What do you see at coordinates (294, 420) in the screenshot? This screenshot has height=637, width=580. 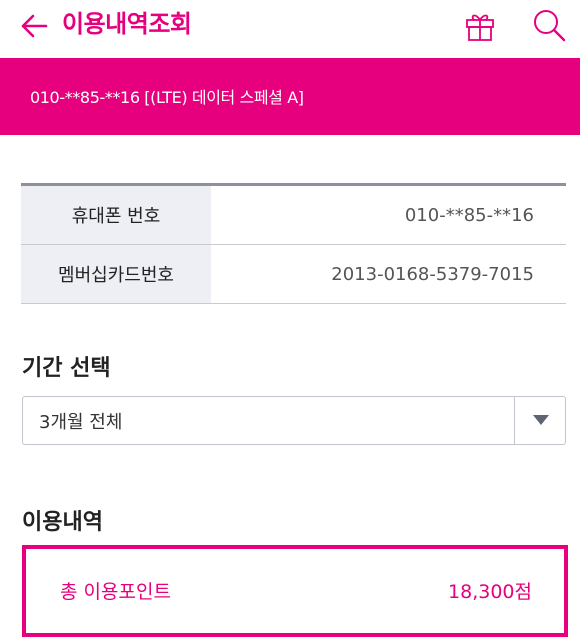 I see `period-select: 3개월 전체` at bounding box center [294, 420].